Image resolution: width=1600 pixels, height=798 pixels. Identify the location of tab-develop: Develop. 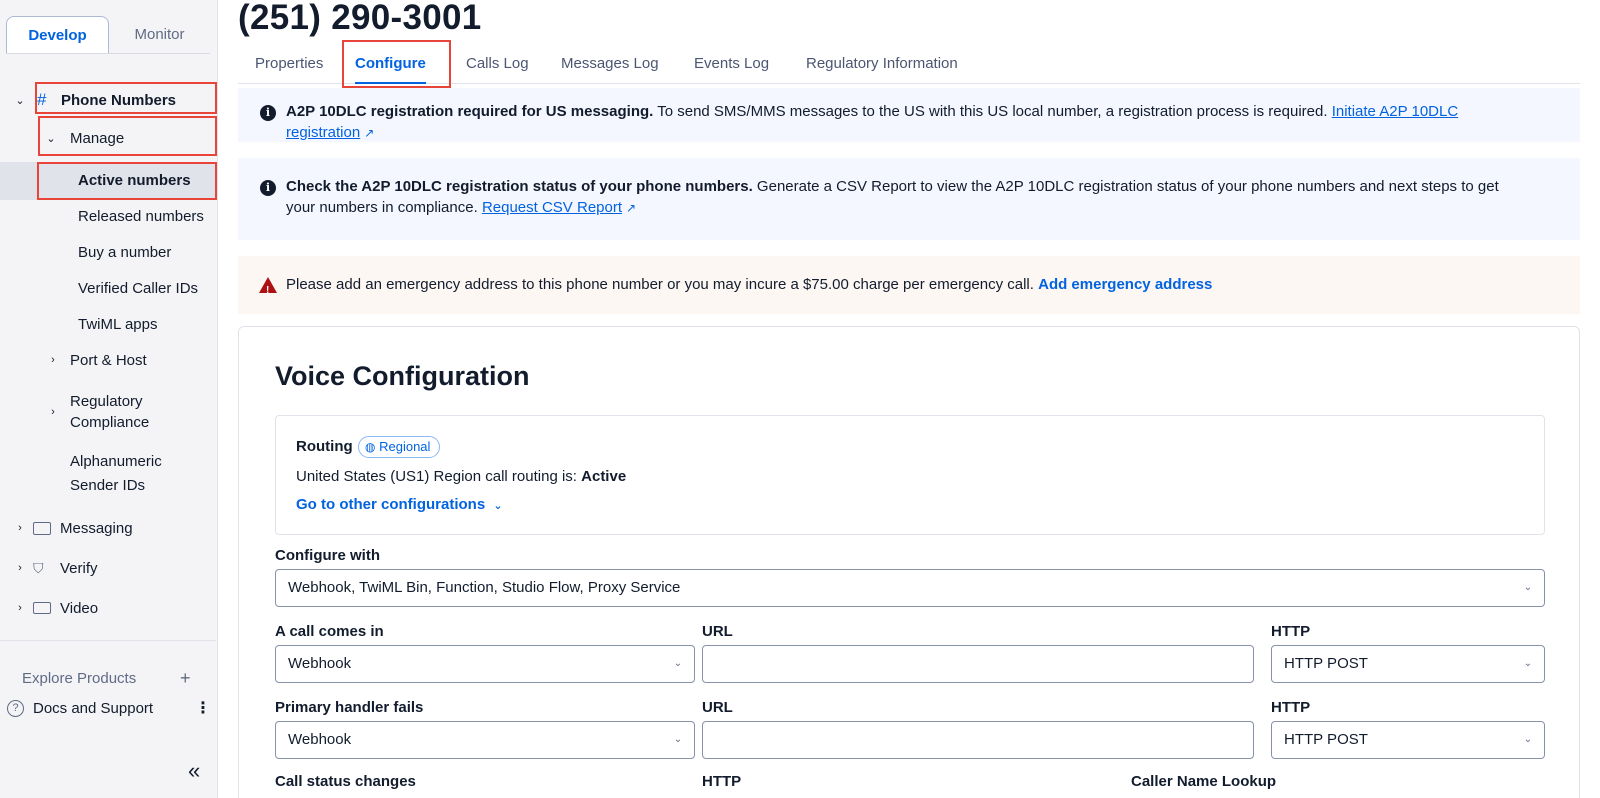
(57, 34).